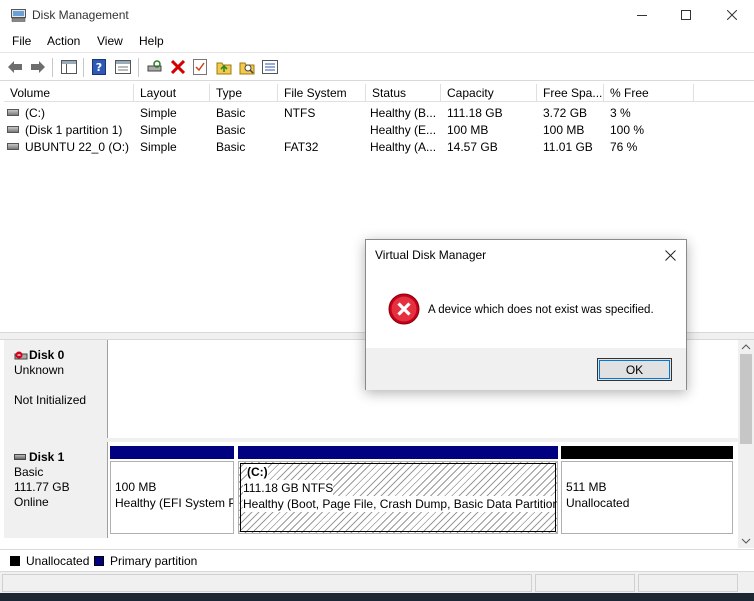 This screenshot has height=601, width=754. What do you see at coordinates (746, 399) in the screenshot?
I see `scroll-thumb` at bounding box center [746, 399].